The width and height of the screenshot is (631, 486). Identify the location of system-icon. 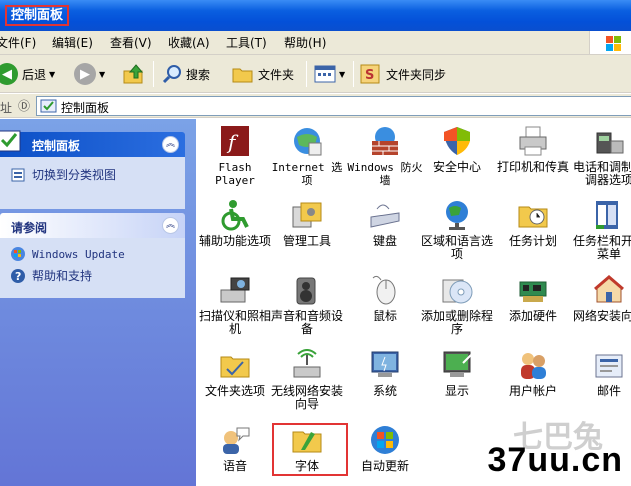
(385, 365).